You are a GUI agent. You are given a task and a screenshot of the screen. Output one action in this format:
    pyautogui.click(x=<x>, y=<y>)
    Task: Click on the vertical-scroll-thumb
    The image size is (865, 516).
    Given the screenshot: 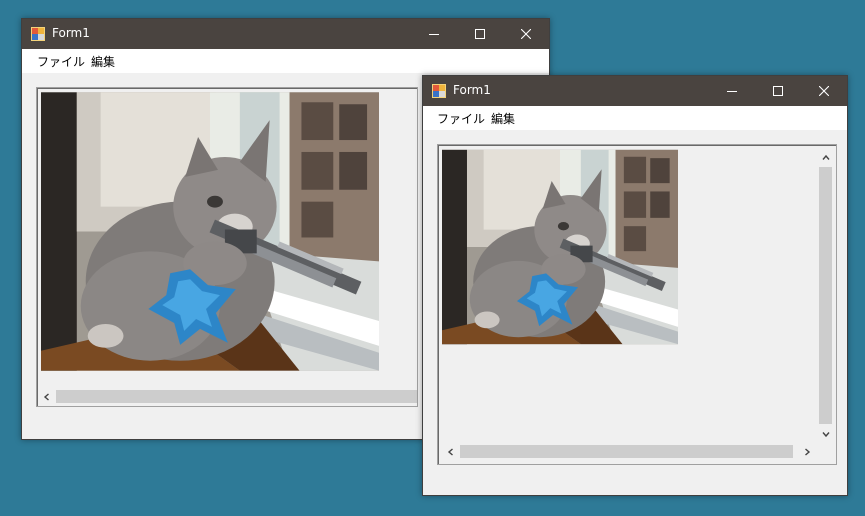 What is the action you would take?
    pyautogui.click(x=825, y=295)
    